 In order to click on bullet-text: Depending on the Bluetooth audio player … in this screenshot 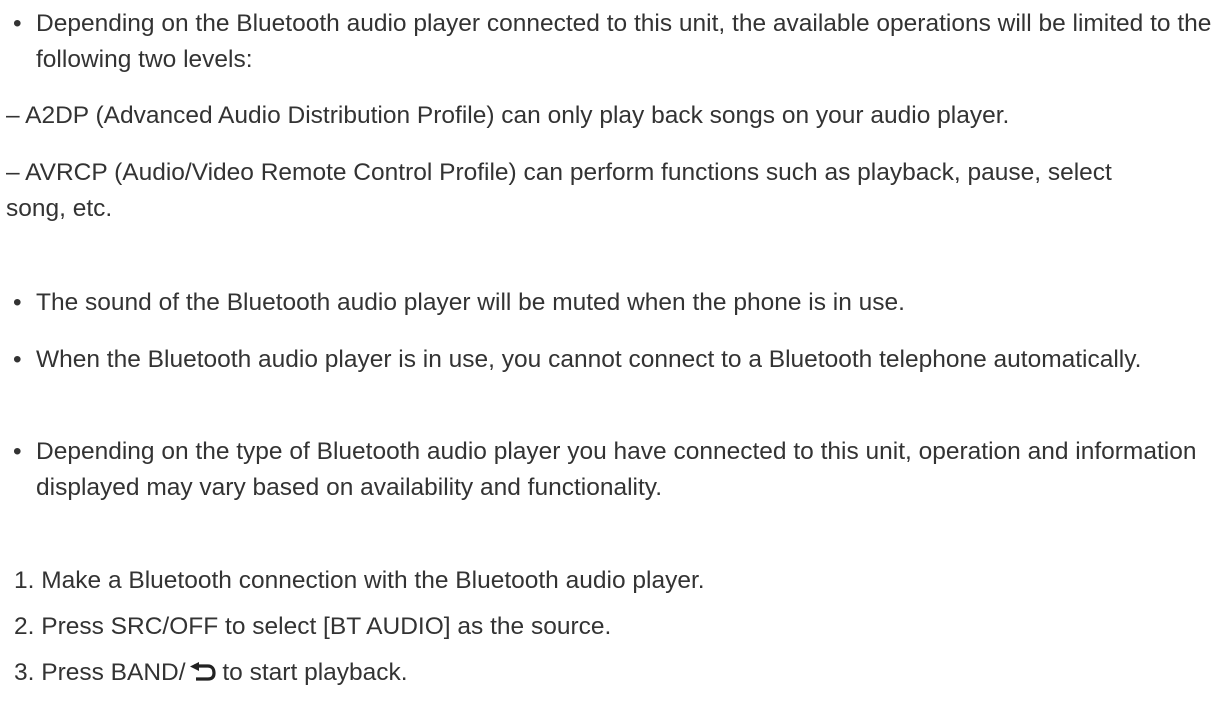, I will do `click(624, 41)`.